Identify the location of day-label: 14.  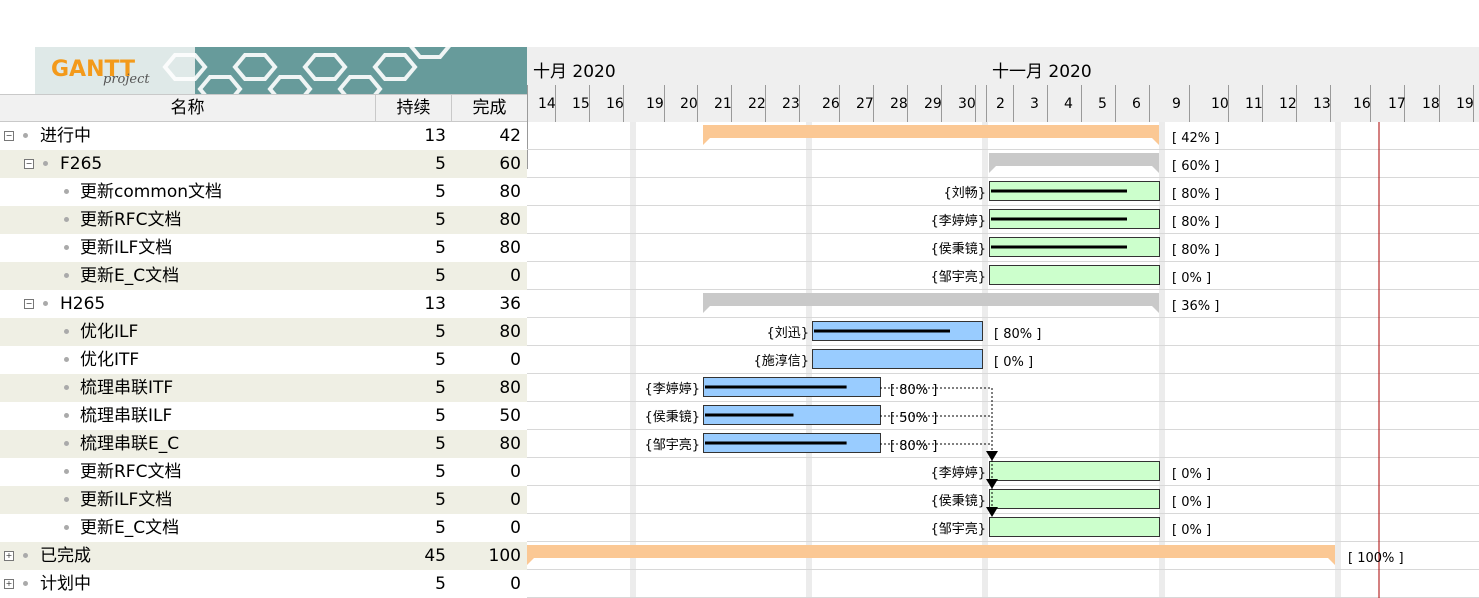
(547, 104).